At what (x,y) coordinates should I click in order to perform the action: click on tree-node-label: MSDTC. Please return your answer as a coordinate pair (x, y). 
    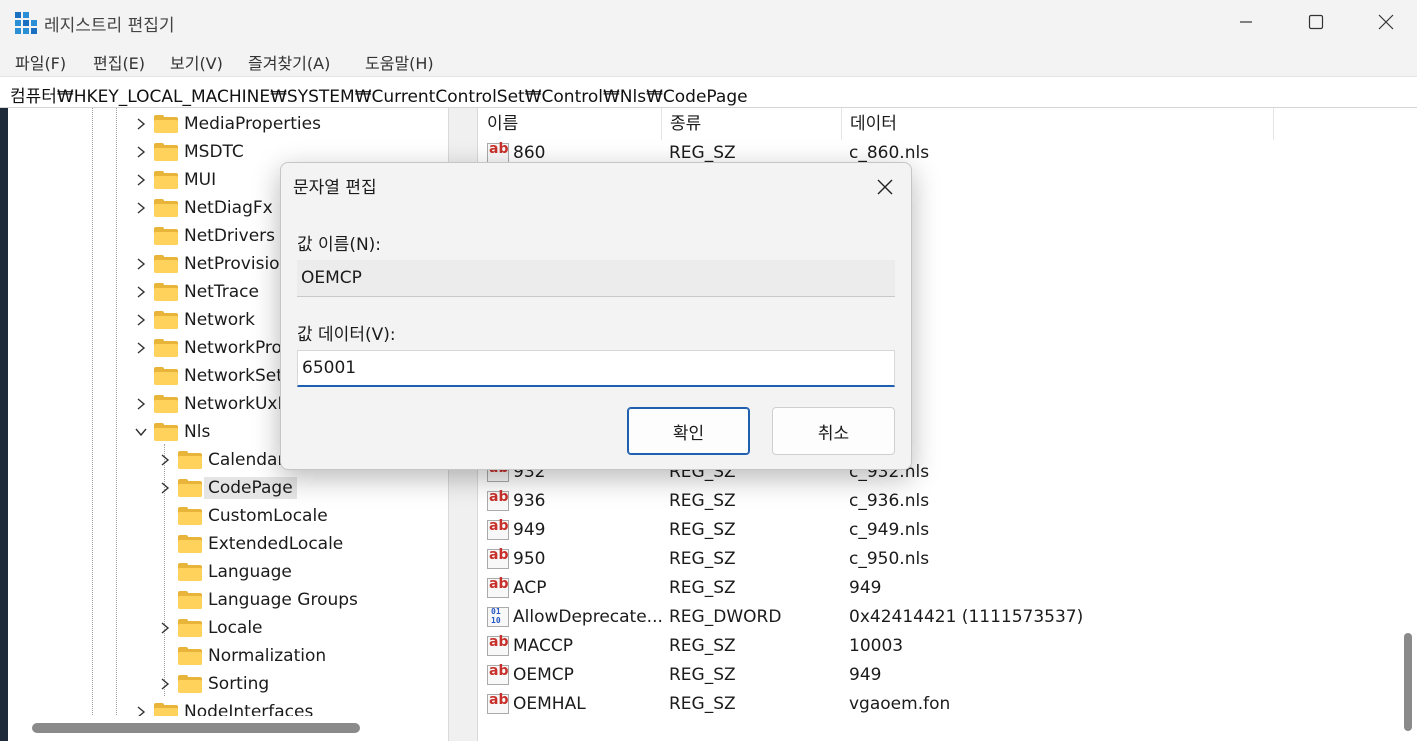
    Looking at the image, I should click on (214, 152).